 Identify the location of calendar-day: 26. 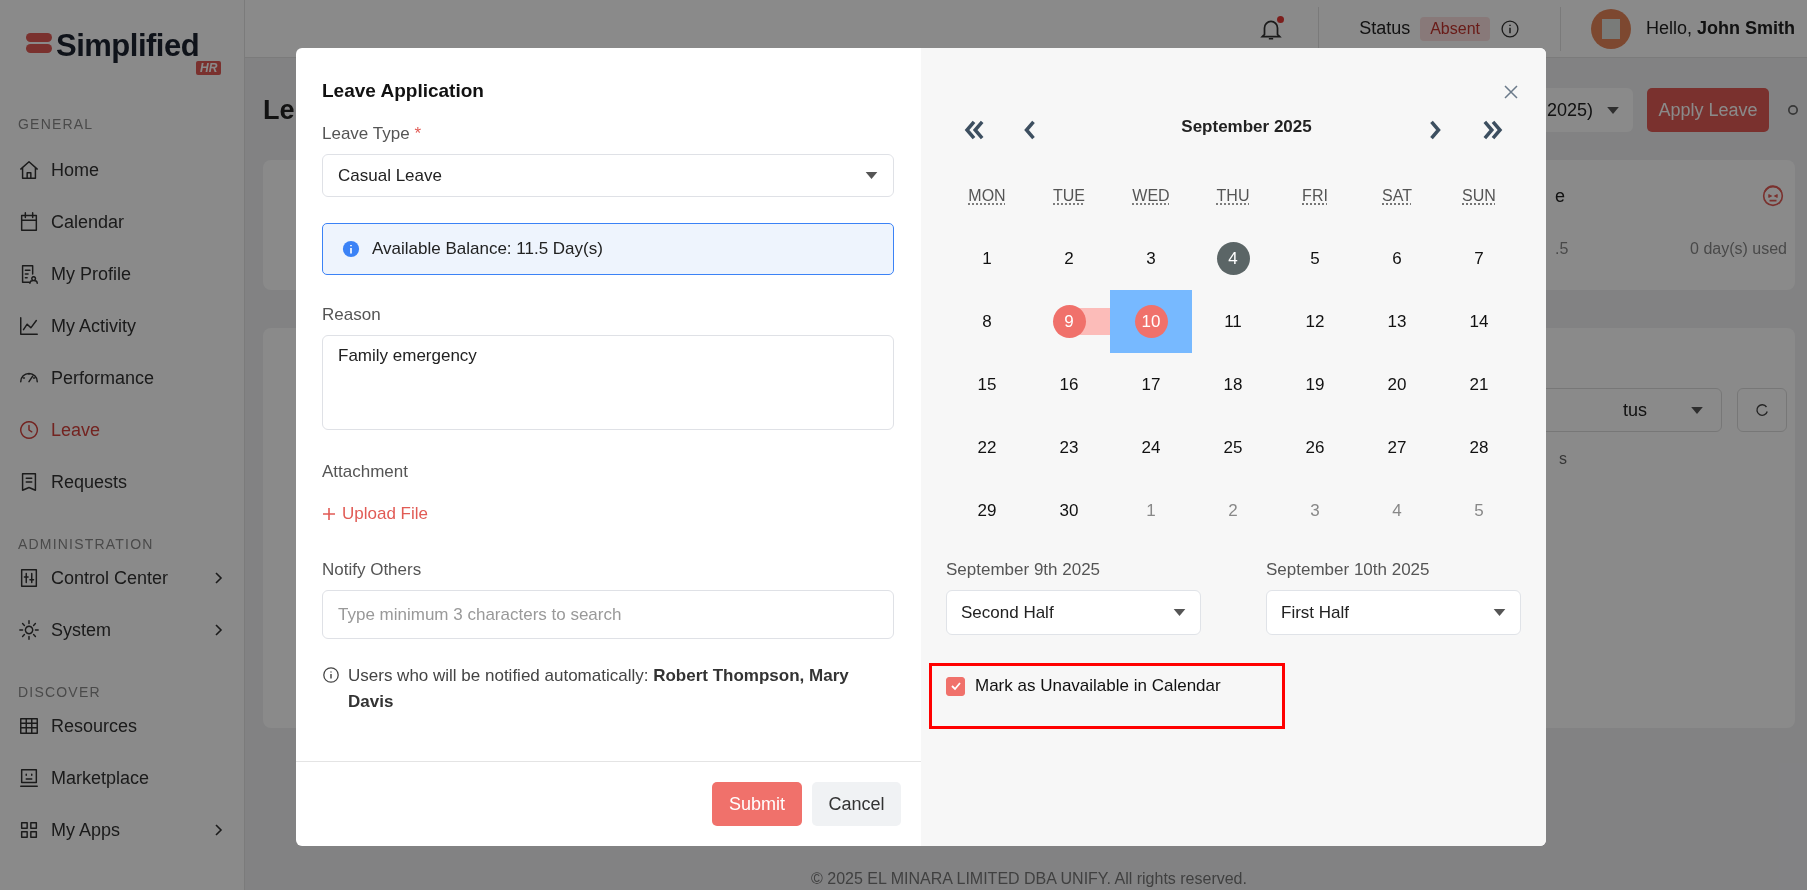
(1315, 447).